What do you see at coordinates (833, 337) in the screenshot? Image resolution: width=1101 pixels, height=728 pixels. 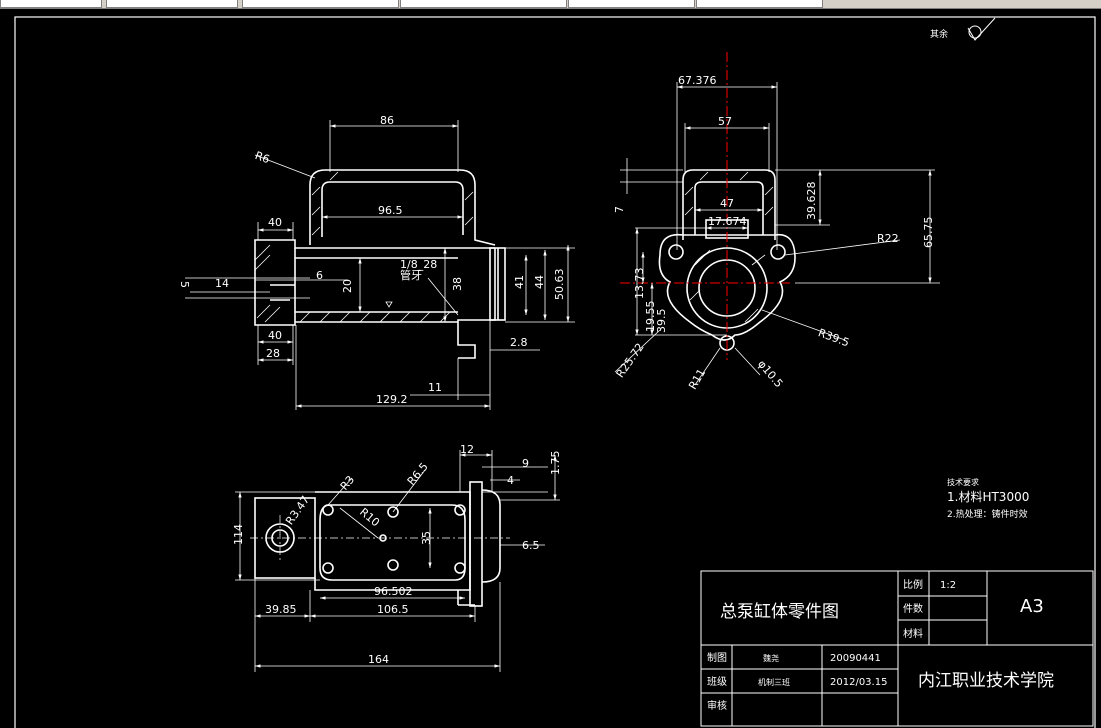 I see `dim-r39-5: R39.5` at bounding box center [833, 337].